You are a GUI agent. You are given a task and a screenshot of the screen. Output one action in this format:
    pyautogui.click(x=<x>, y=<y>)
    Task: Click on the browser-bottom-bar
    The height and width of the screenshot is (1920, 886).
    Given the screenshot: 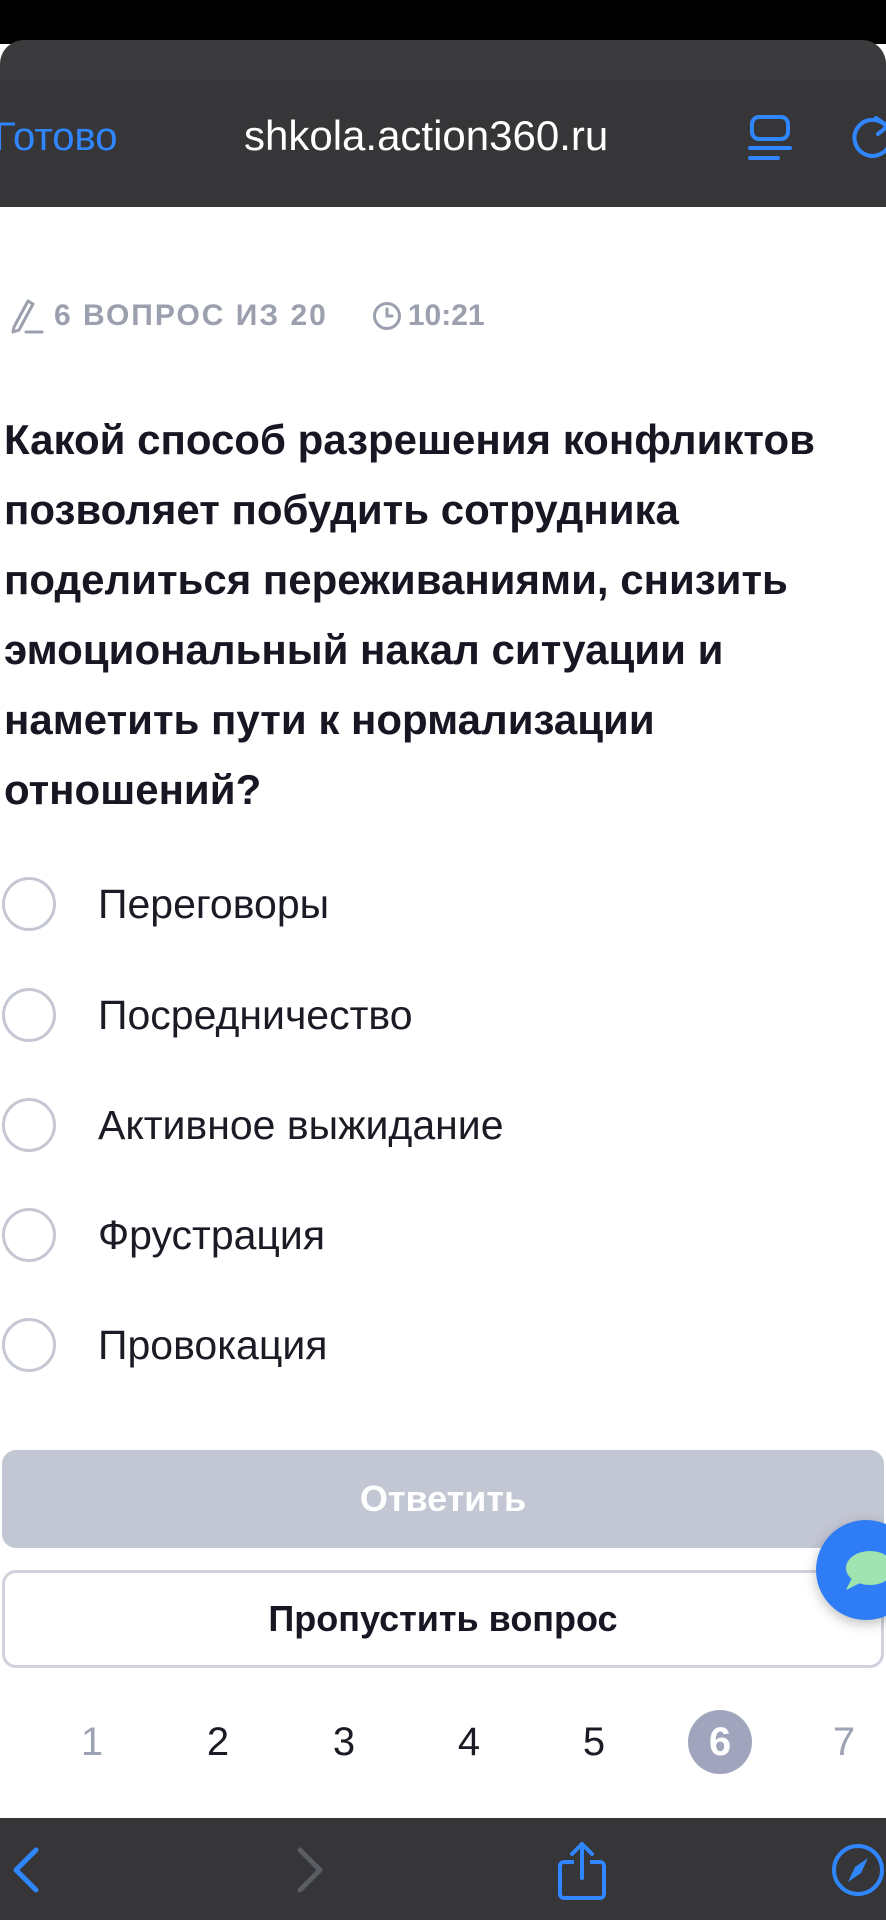 What is the action you would take?
    pyautogui.click(x=443, y=1869)
    